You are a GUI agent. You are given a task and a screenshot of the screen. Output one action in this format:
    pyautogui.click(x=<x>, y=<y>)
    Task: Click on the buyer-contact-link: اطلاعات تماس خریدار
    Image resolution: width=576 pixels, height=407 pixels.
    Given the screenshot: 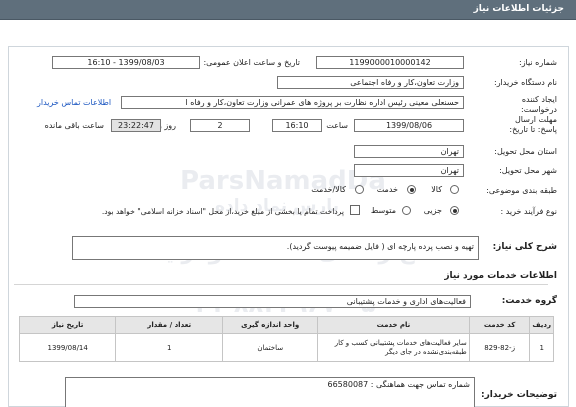 What is the action you would take?
    pyautogui.click(x=74, y=102)
    